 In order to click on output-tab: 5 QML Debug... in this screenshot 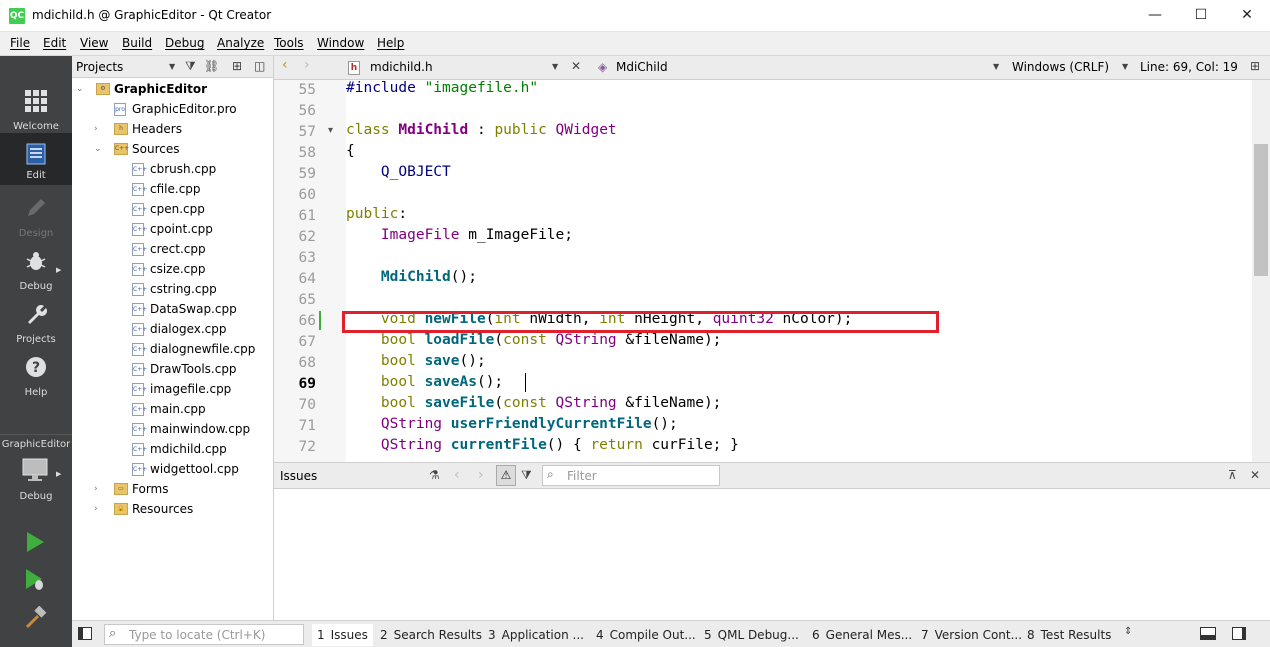, I will do `click(751, 635)`.